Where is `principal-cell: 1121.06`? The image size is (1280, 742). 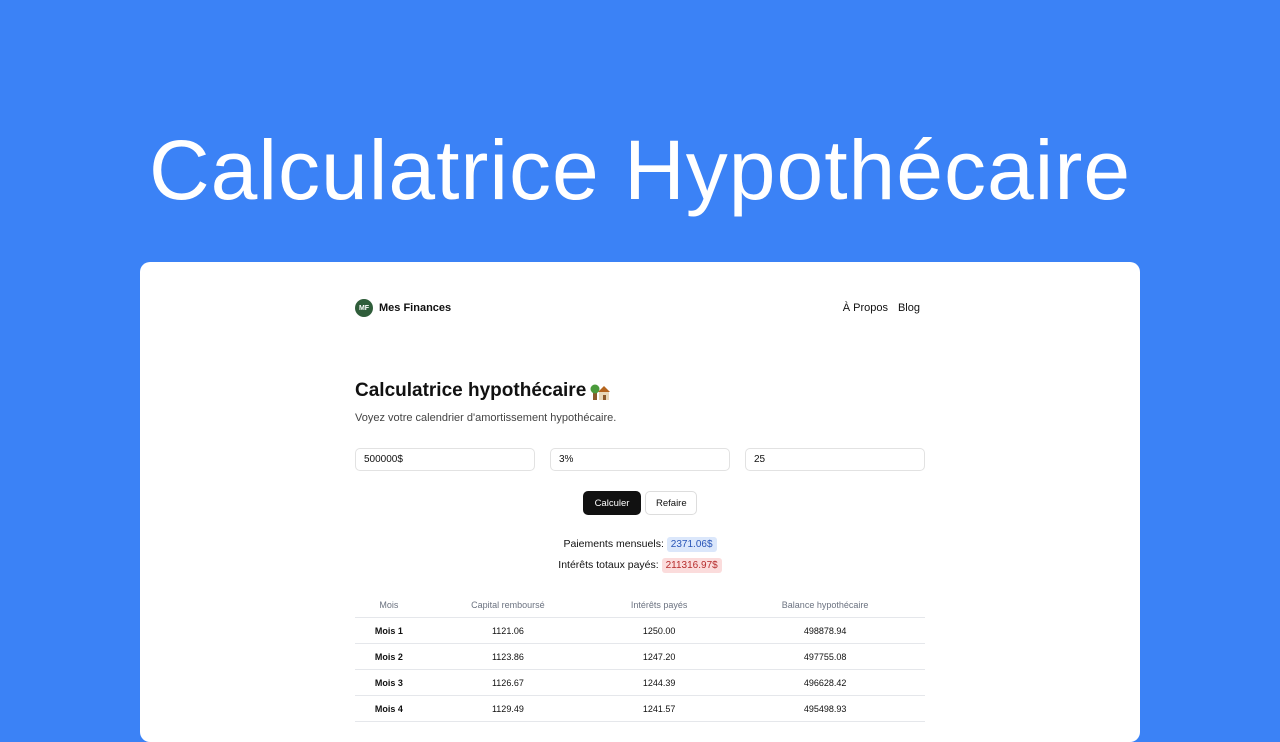
principal-cell: 1121.06 is located at coordinates (508, 630).